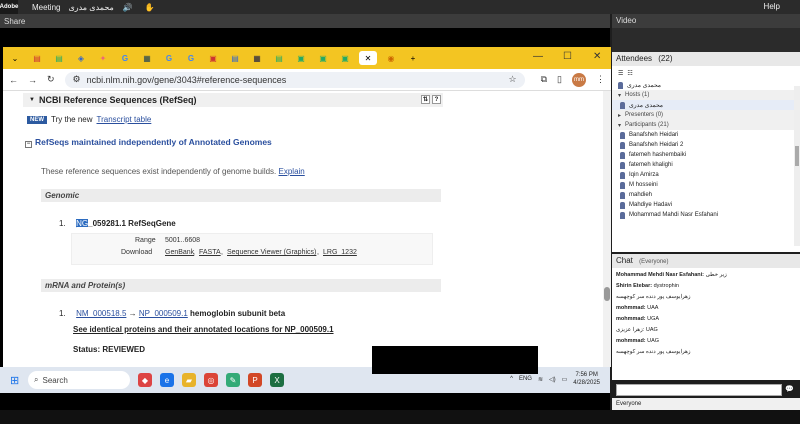 This screenshot has height=424, width=800. What do you see at coordinates (51, 79) in the screenshot?
I see `reload-icon: ↻` at bounding box center [51, 79].